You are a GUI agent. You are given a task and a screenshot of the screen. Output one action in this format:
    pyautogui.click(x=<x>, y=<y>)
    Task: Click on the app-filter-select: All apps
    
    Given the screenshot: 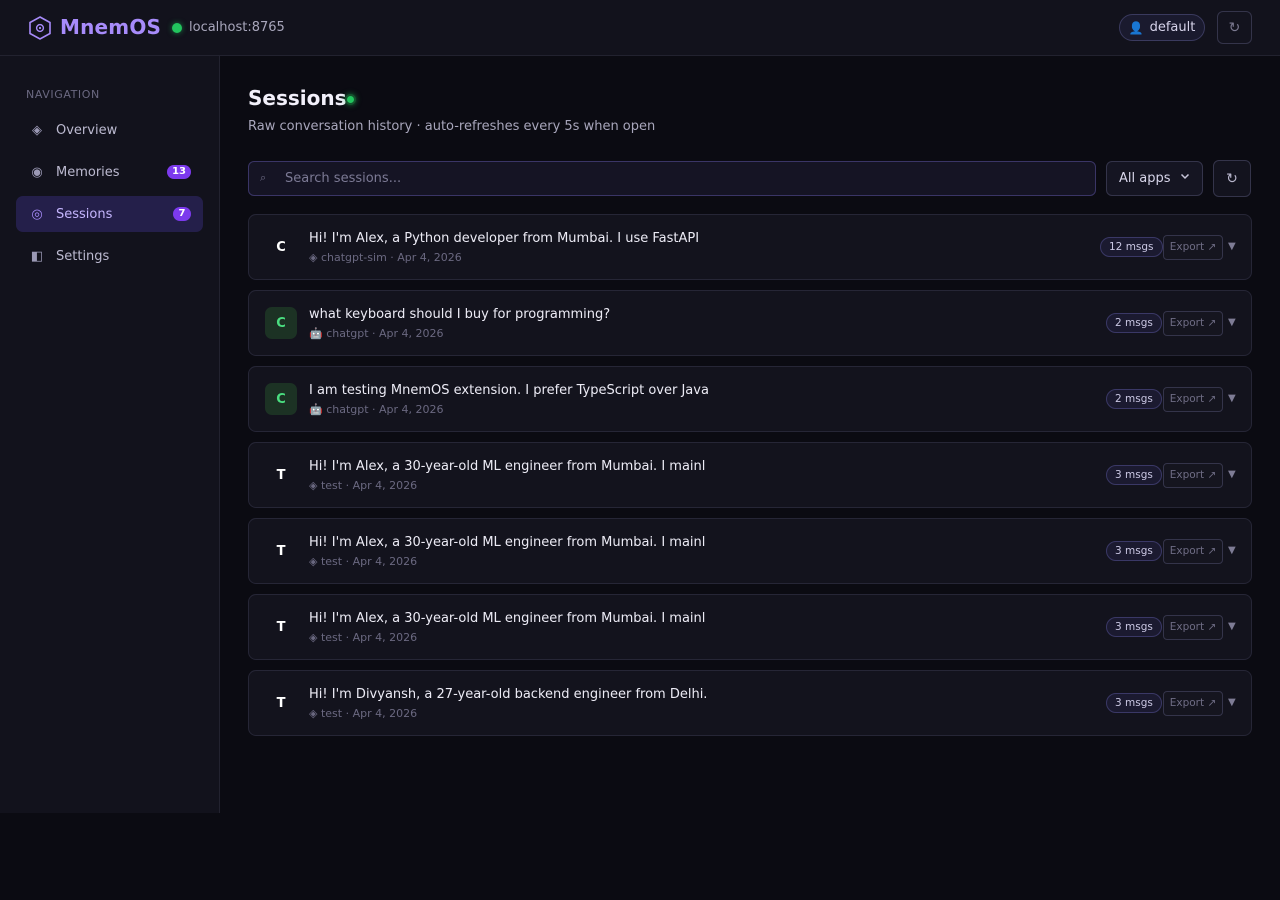 What is the action you would take?
    pyautogui.click(x=1154, y=178)
    